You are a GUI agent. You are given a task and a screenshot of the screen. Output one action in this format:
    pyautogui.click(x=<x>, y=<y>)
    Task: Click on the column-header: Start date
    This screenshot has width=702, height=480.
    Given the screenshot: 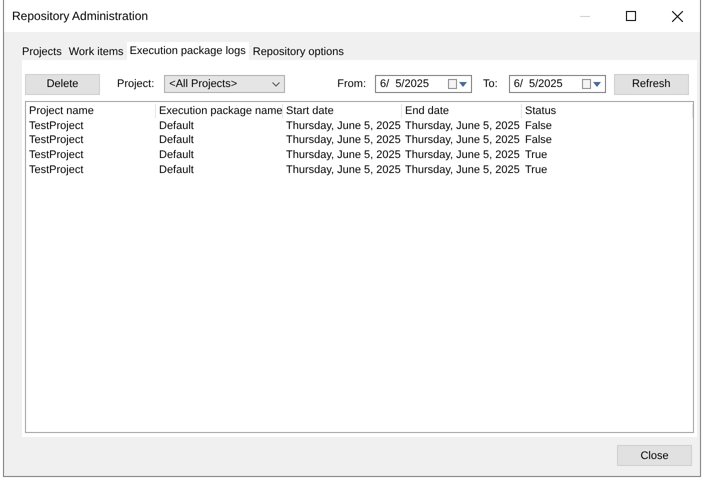 What is the action you would take?
    pyautogui.click(x=342, y=111)
    